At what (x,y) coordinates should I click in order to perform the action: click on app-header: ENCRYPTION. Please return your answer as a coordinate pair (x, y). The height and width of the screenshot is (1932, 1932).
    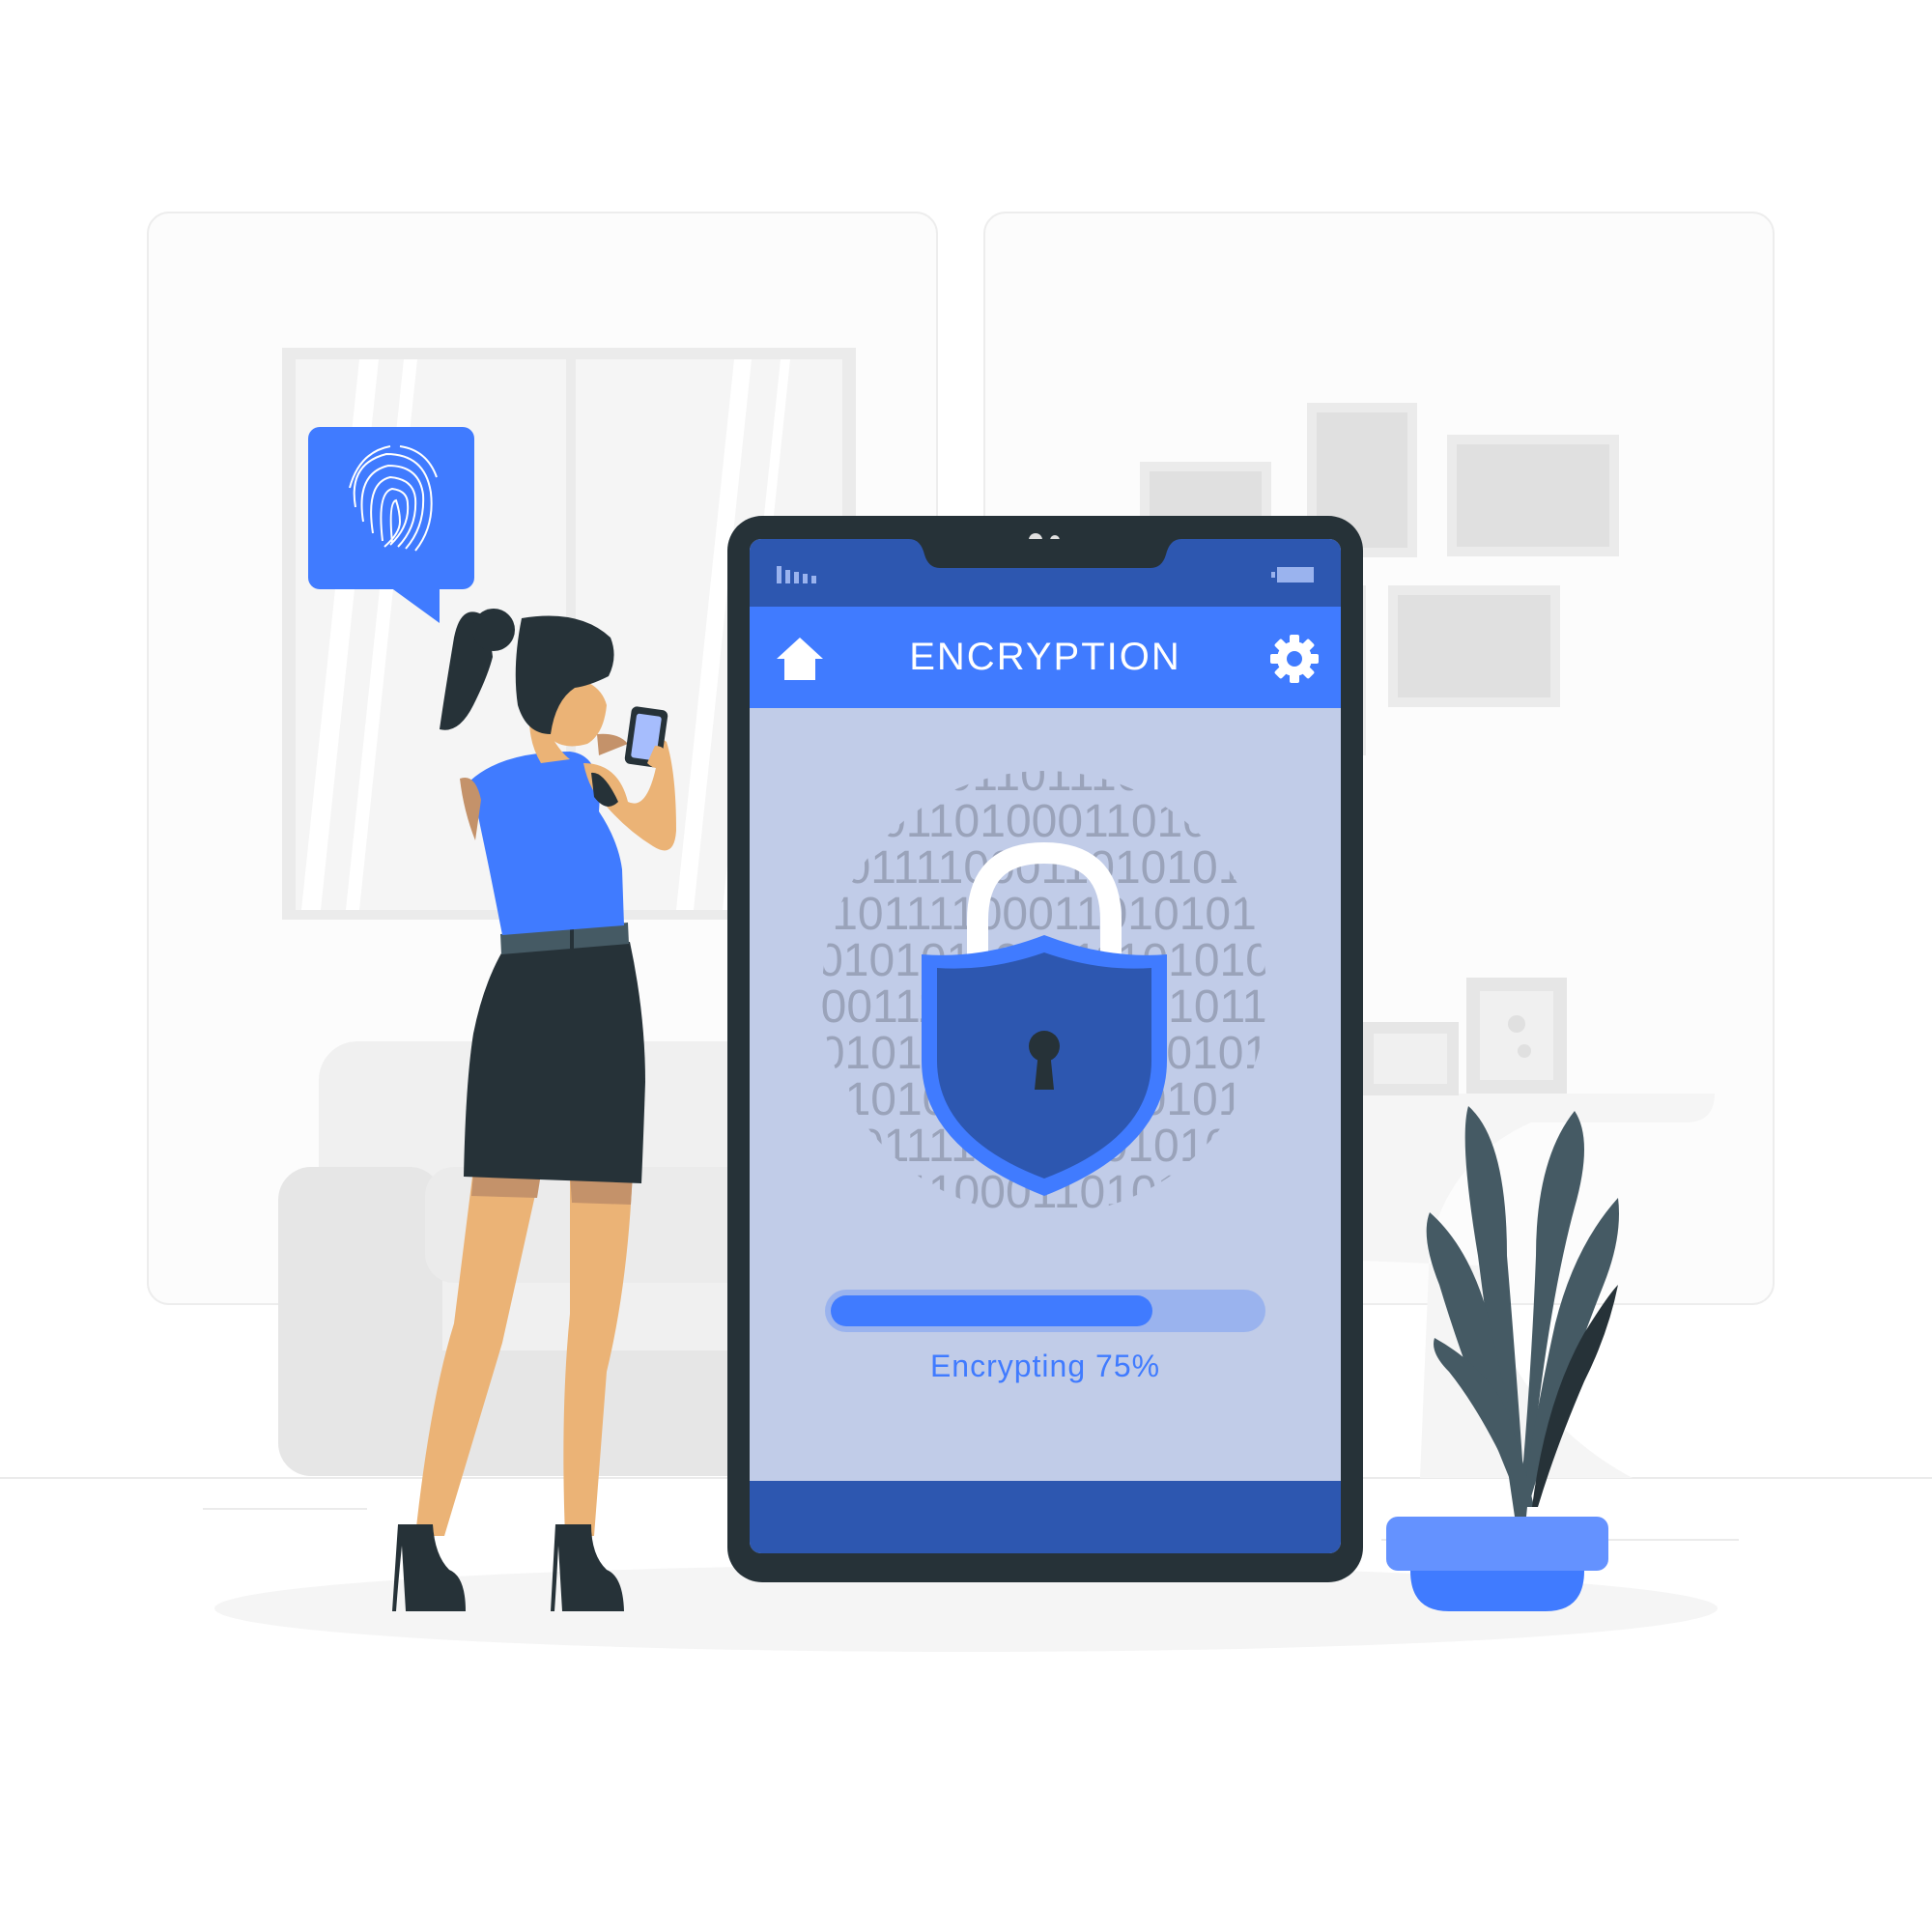
    Looking at the image, I should click on (1045, 657).